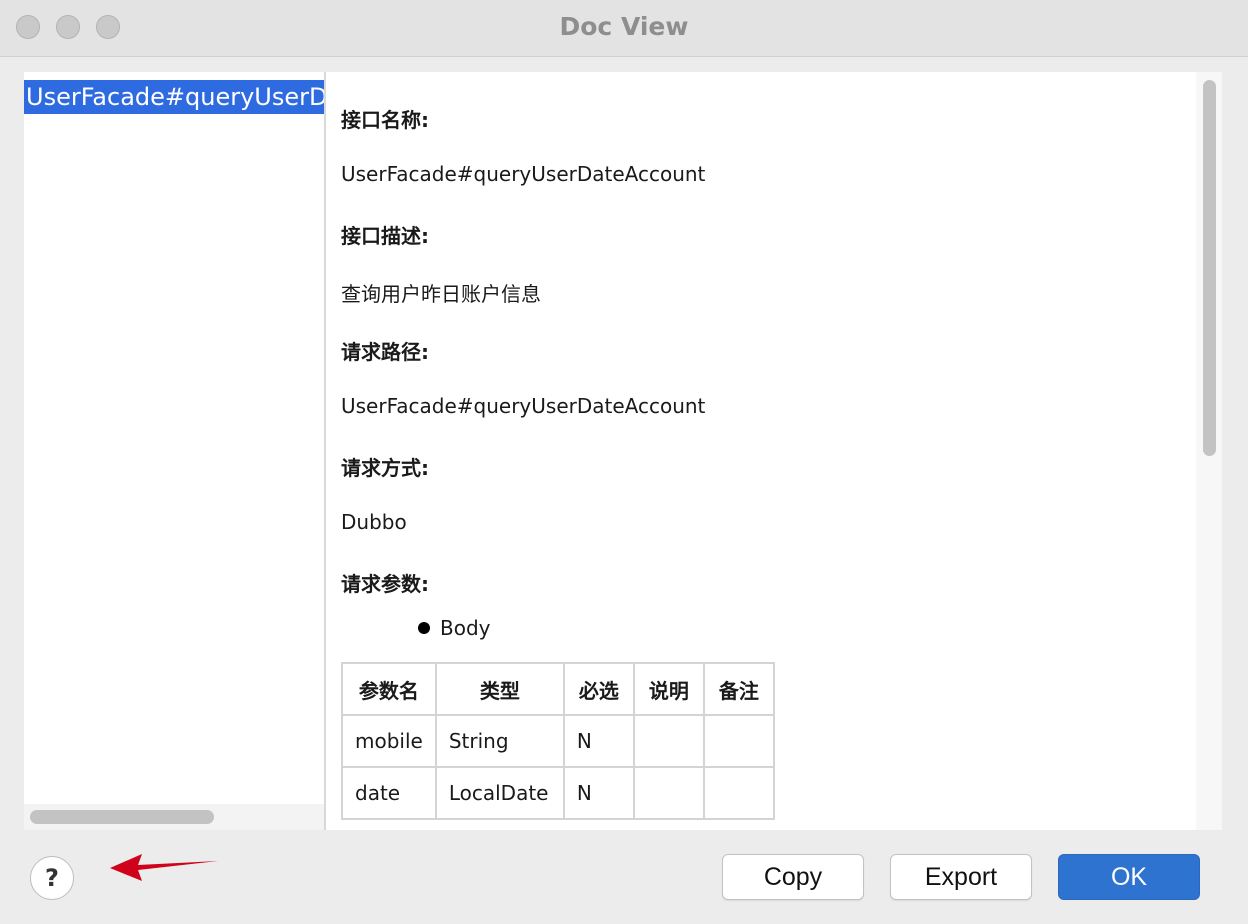 This screenshot has width=1248, height=924. I want to click on table-cell: date, so click(389, 793).